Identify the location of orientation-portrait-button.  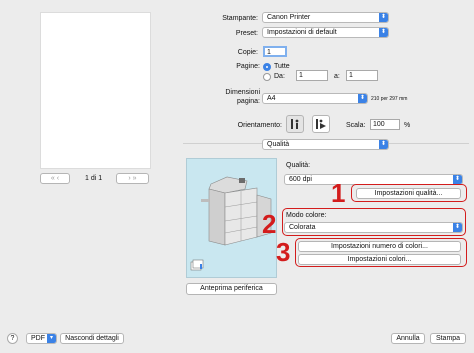
(295, 124).